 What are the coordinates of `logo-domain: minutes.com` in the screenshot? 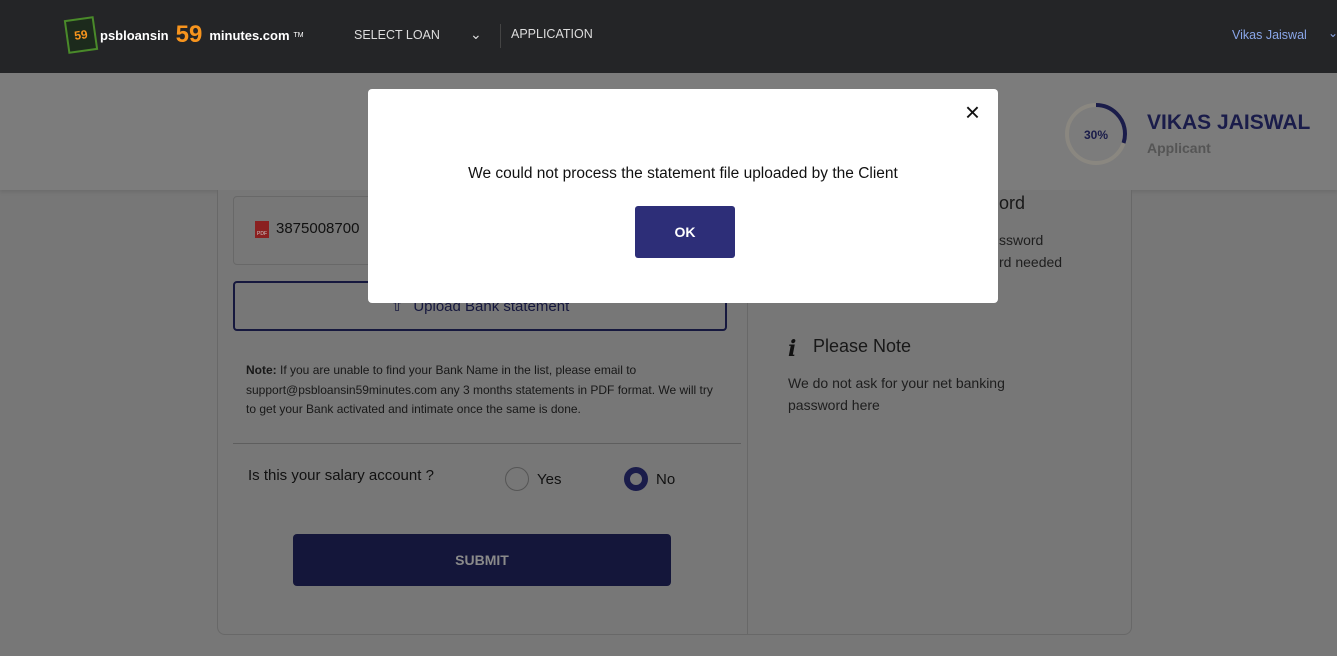 It's located at (249, 35).